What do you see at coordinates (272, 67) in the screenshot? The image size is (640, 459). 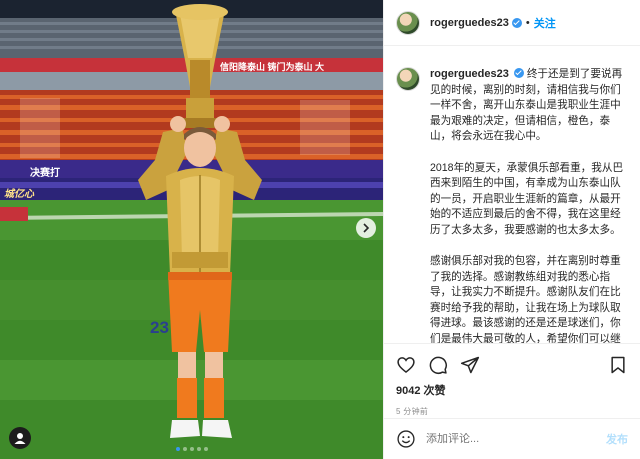 I see `stadium-banner-text: 信阳降泰山 铸门为泰山 大` at bounding box center [272, 67].